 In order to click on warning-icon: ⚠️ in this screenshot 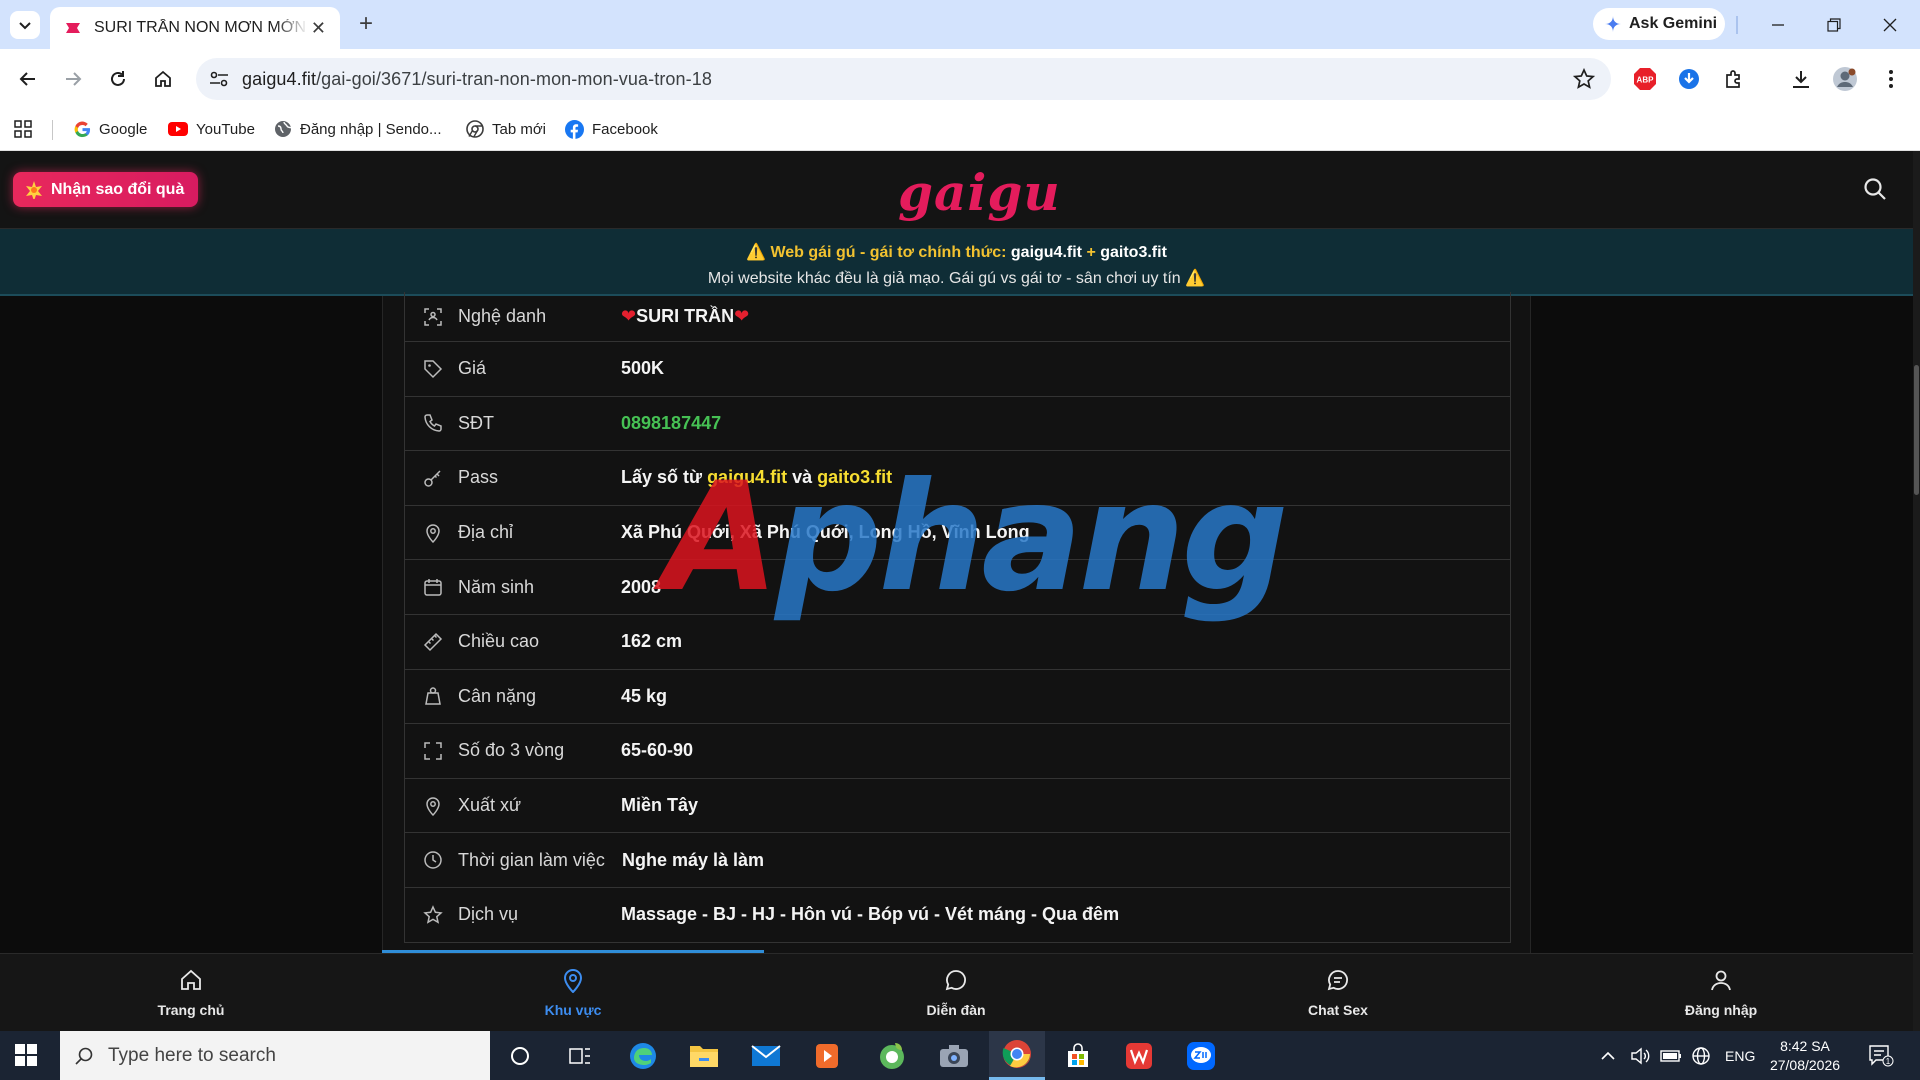, I will do `click(1195, 278)`.